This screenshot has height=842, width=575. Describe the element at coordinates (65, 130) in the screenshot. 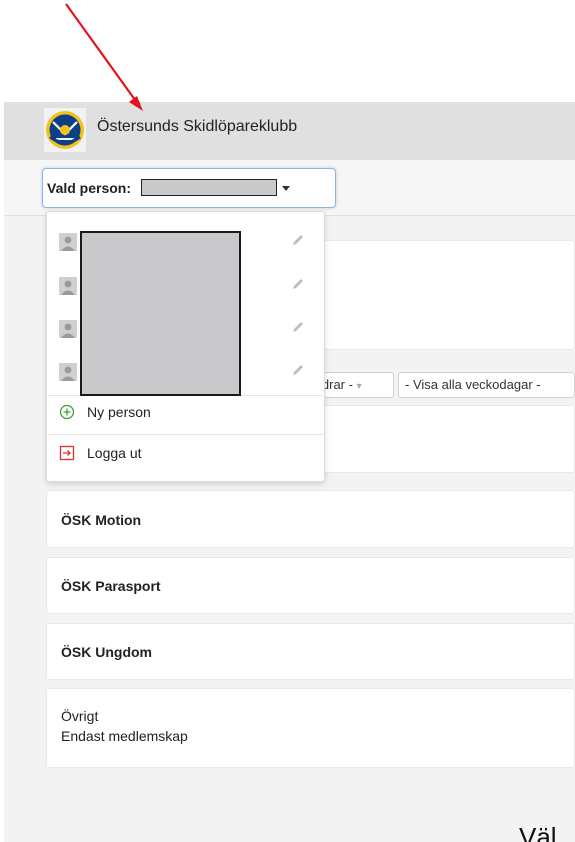

I see `club-crest-icon` at that location.